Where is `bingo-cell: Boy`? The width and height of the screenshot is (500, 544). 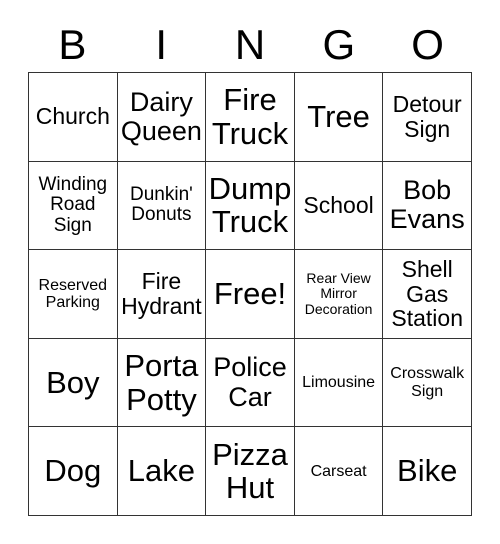
bingo-cell: Boy is located at coordinates (73, 383).